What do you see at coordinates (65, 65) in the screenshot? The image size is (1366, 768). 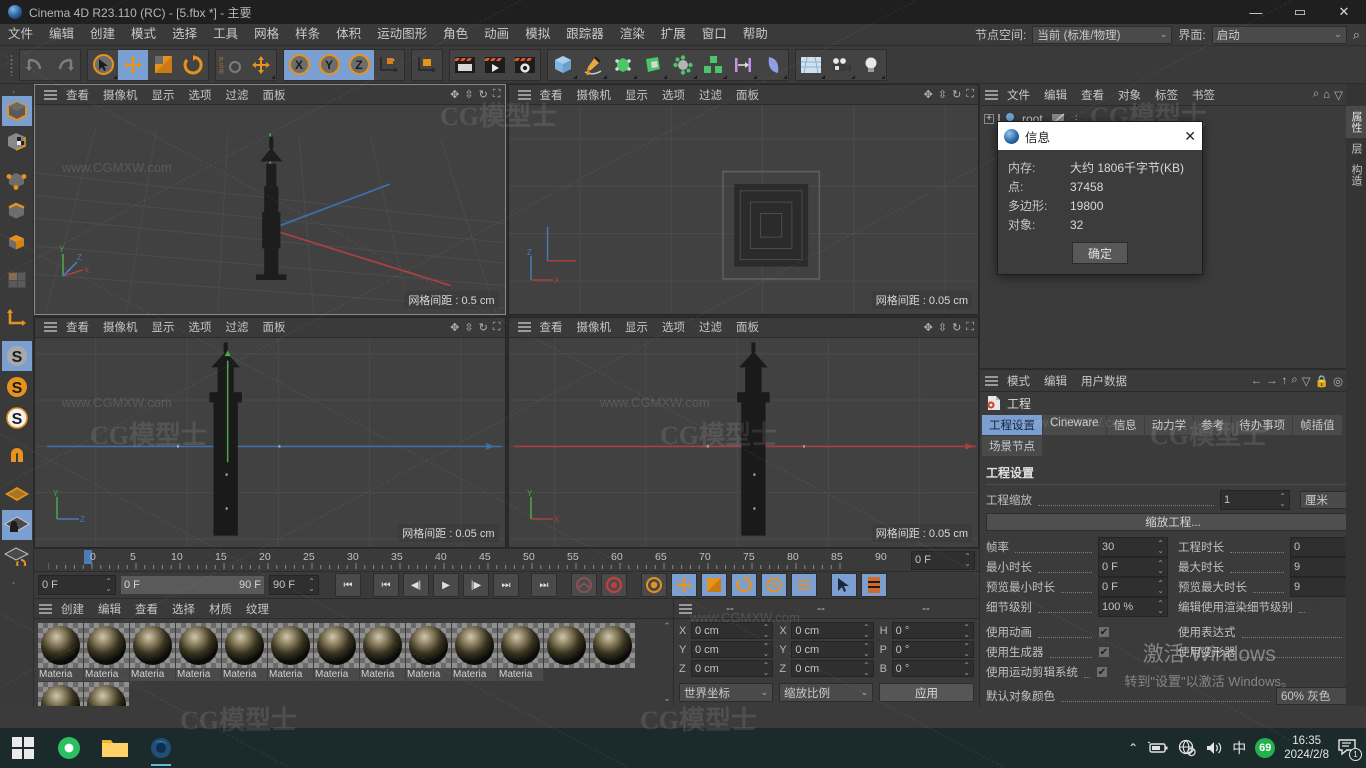 I see `redo-button` at bounding box center [65, 65].